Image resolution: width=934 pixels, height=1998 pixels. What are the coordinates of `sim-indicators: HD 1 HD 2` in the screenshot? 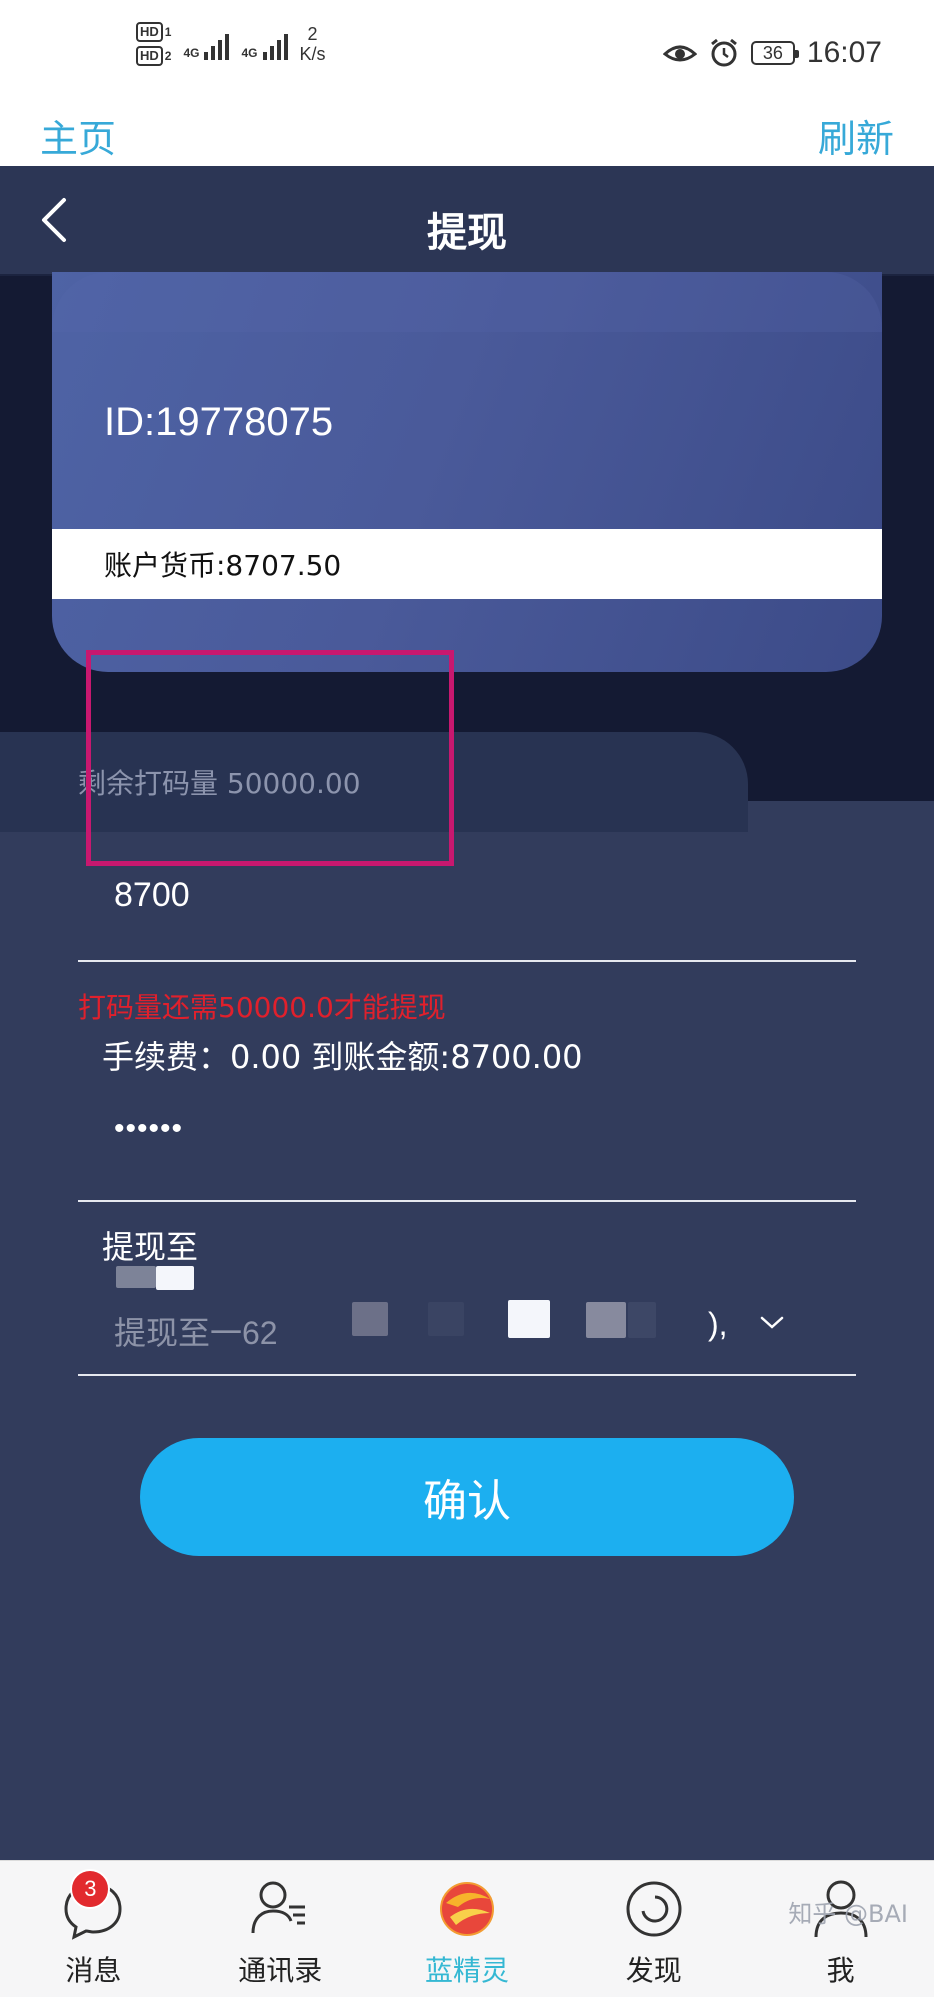 It's located at (153, 44).